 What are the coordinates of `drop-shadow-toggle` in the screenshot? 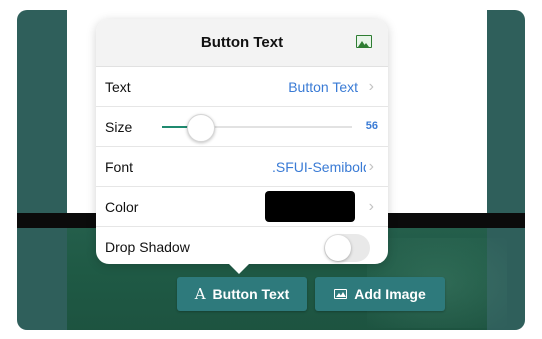 It's located at (347, 248).